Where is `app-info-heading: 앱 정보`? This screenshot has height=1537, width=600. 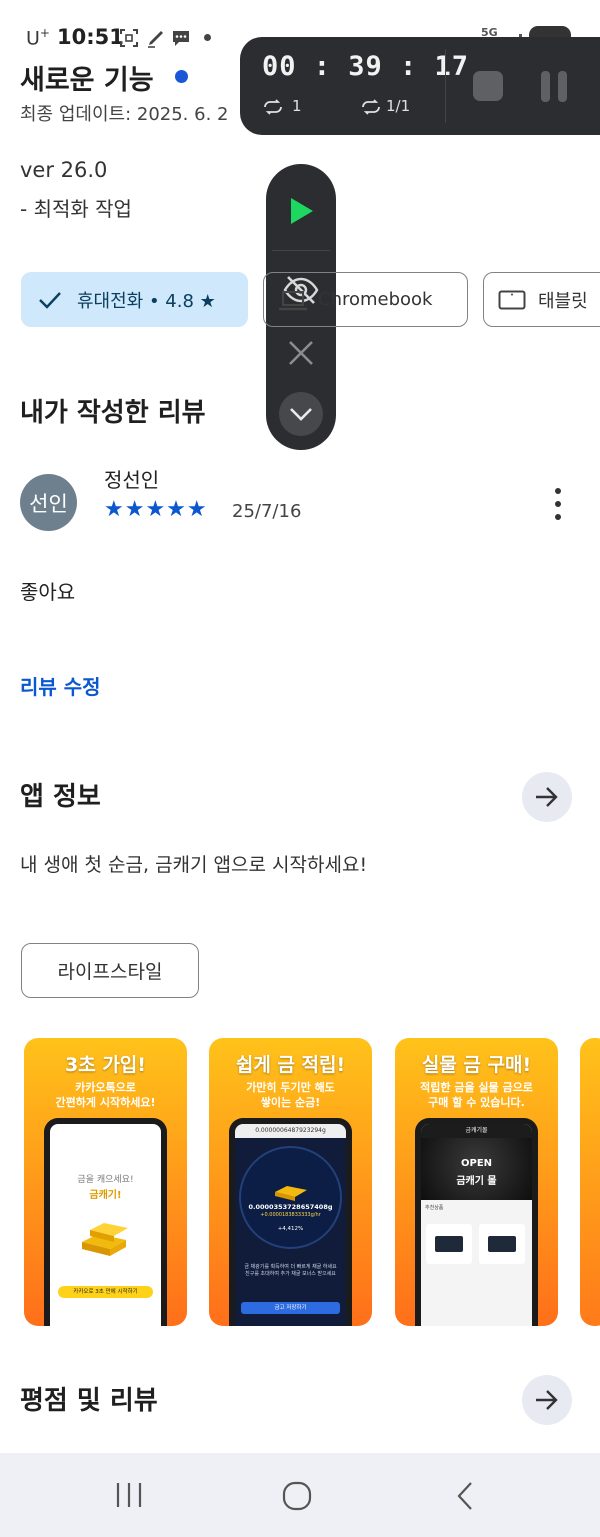
app-info-heading: 앱 정보 is located at coordinates (60, 797).